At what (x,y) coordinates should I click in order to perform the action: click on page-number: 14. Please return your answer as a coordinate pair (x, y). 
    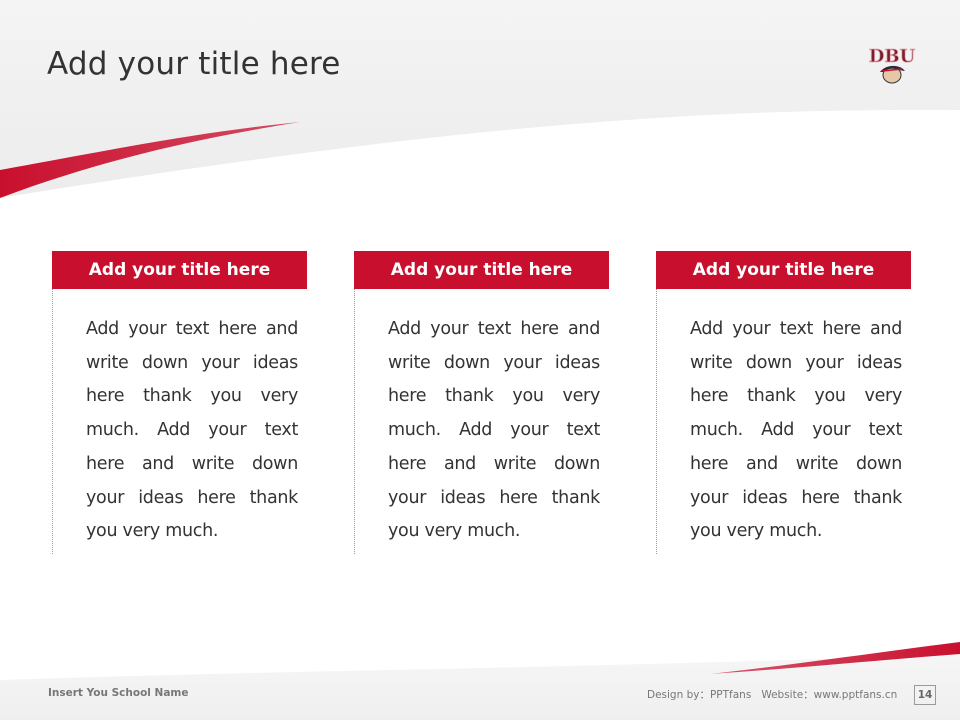
    Looking at the image, I should click on (925, 695).